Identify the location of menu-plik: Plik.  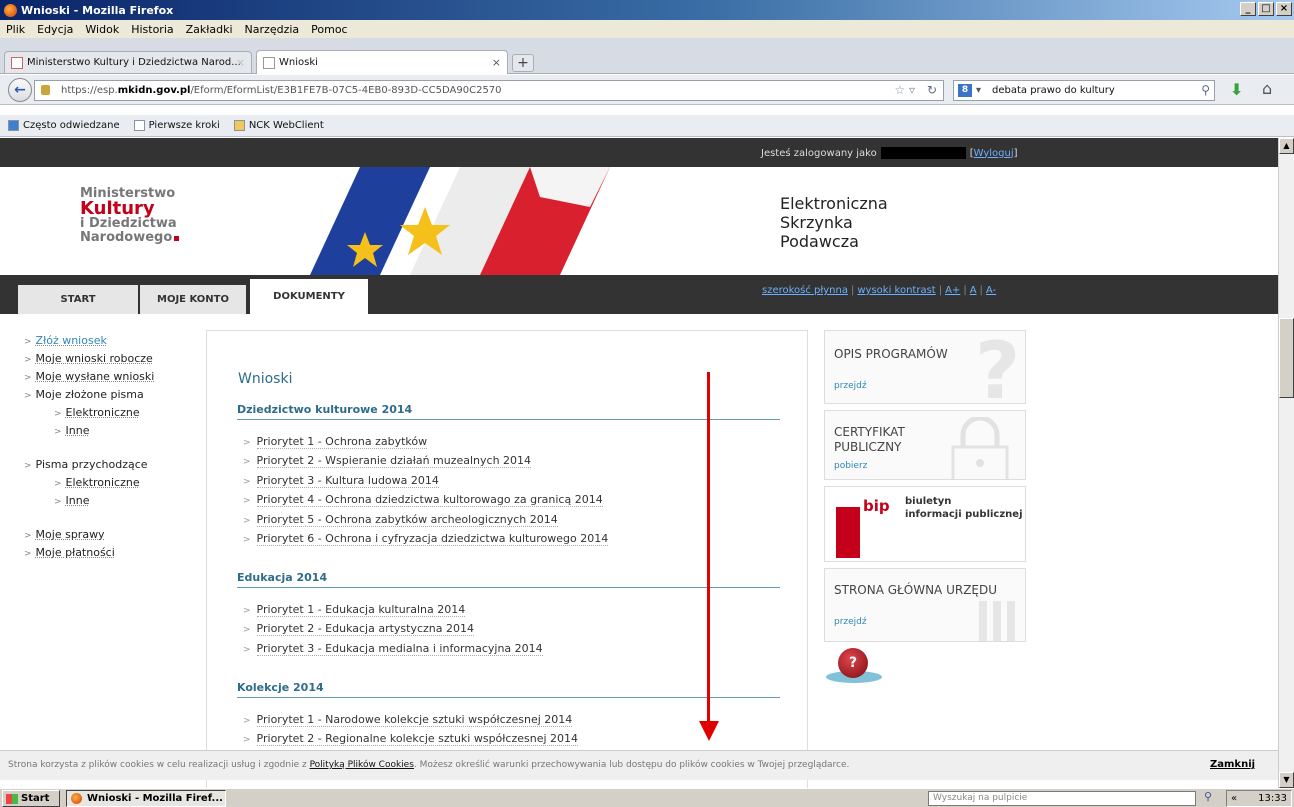
(15, 29).